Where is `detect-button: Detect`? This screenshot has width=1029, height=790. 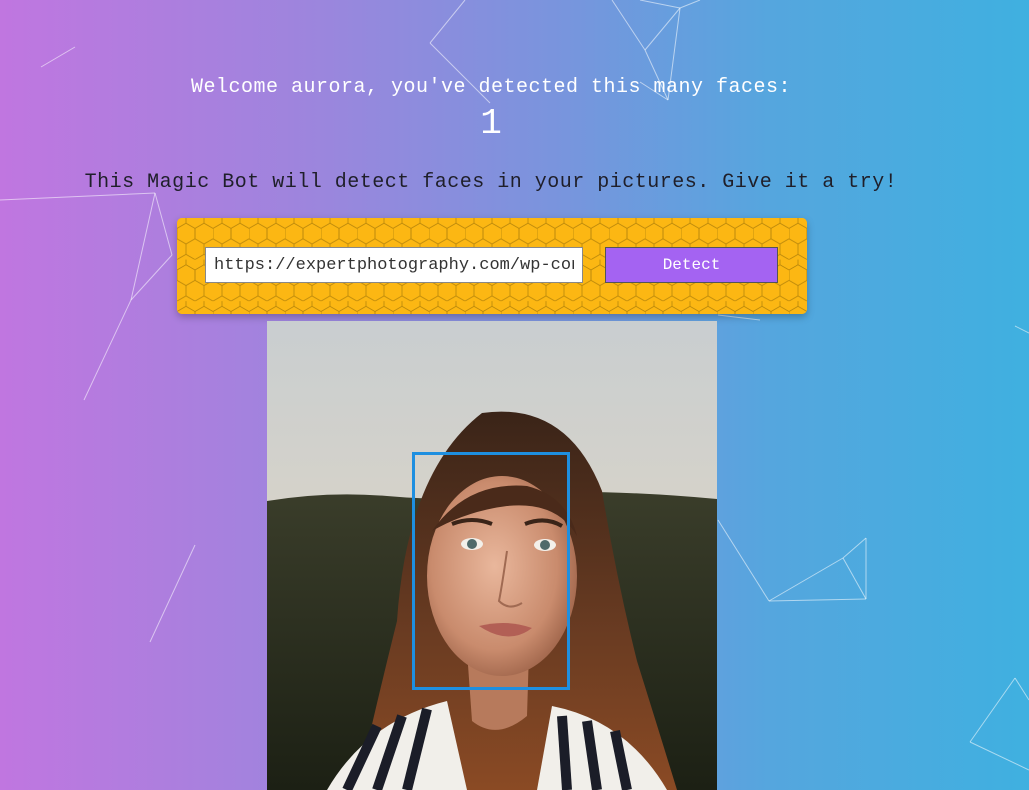 detect-button: Detect is located at coordinates (691, 265).